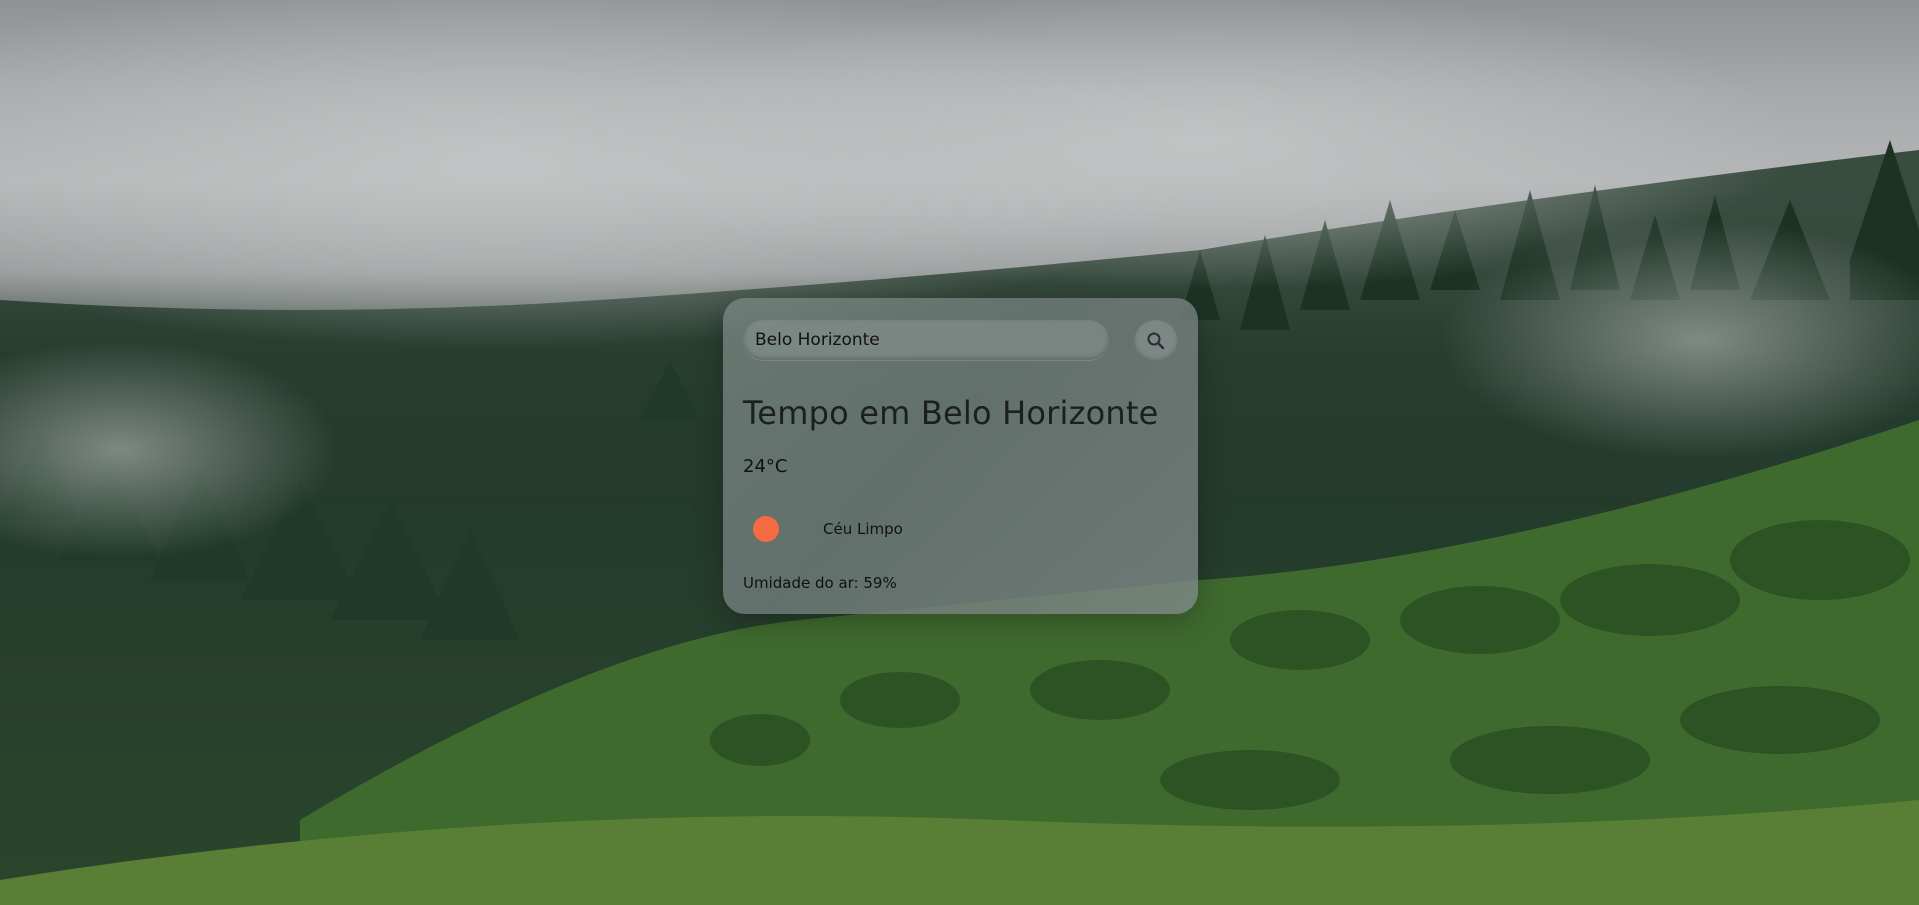  Describe the element at coordinates (765, 466) in the screenshot. I see `temperature-value: 24°C` at that location.